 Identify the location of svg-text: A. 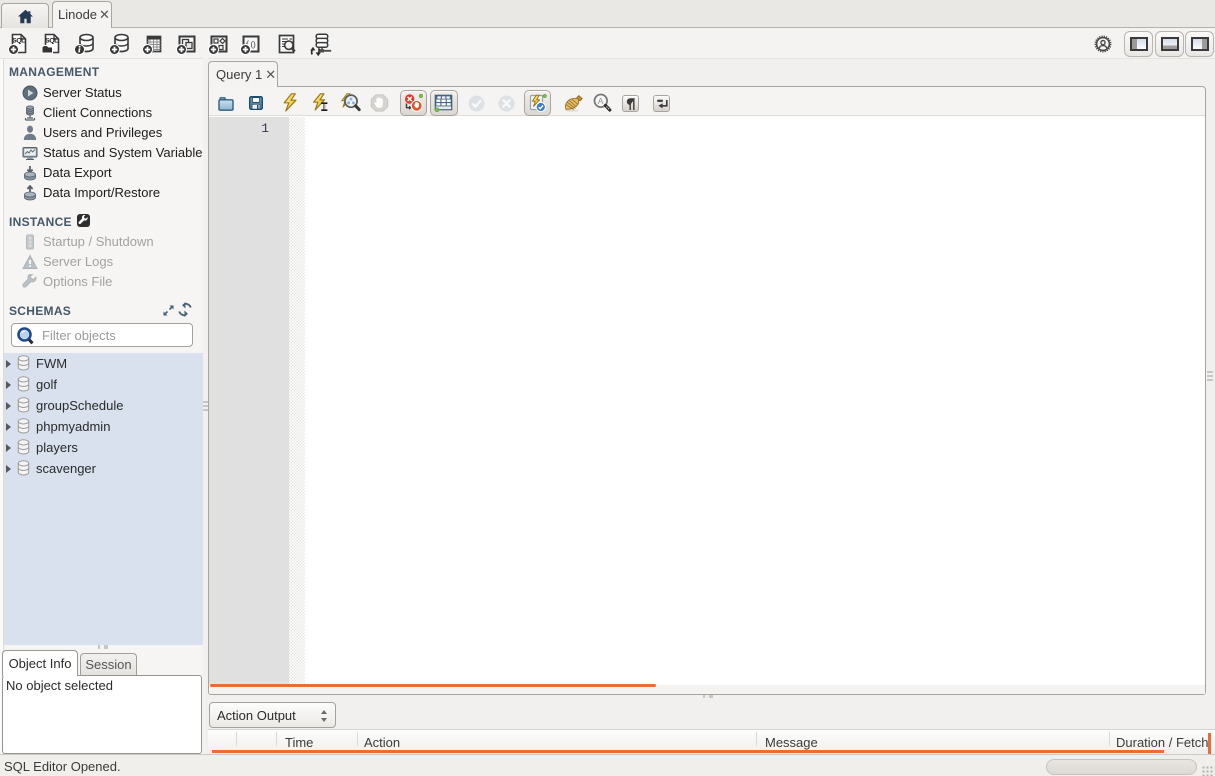
(601, 101).